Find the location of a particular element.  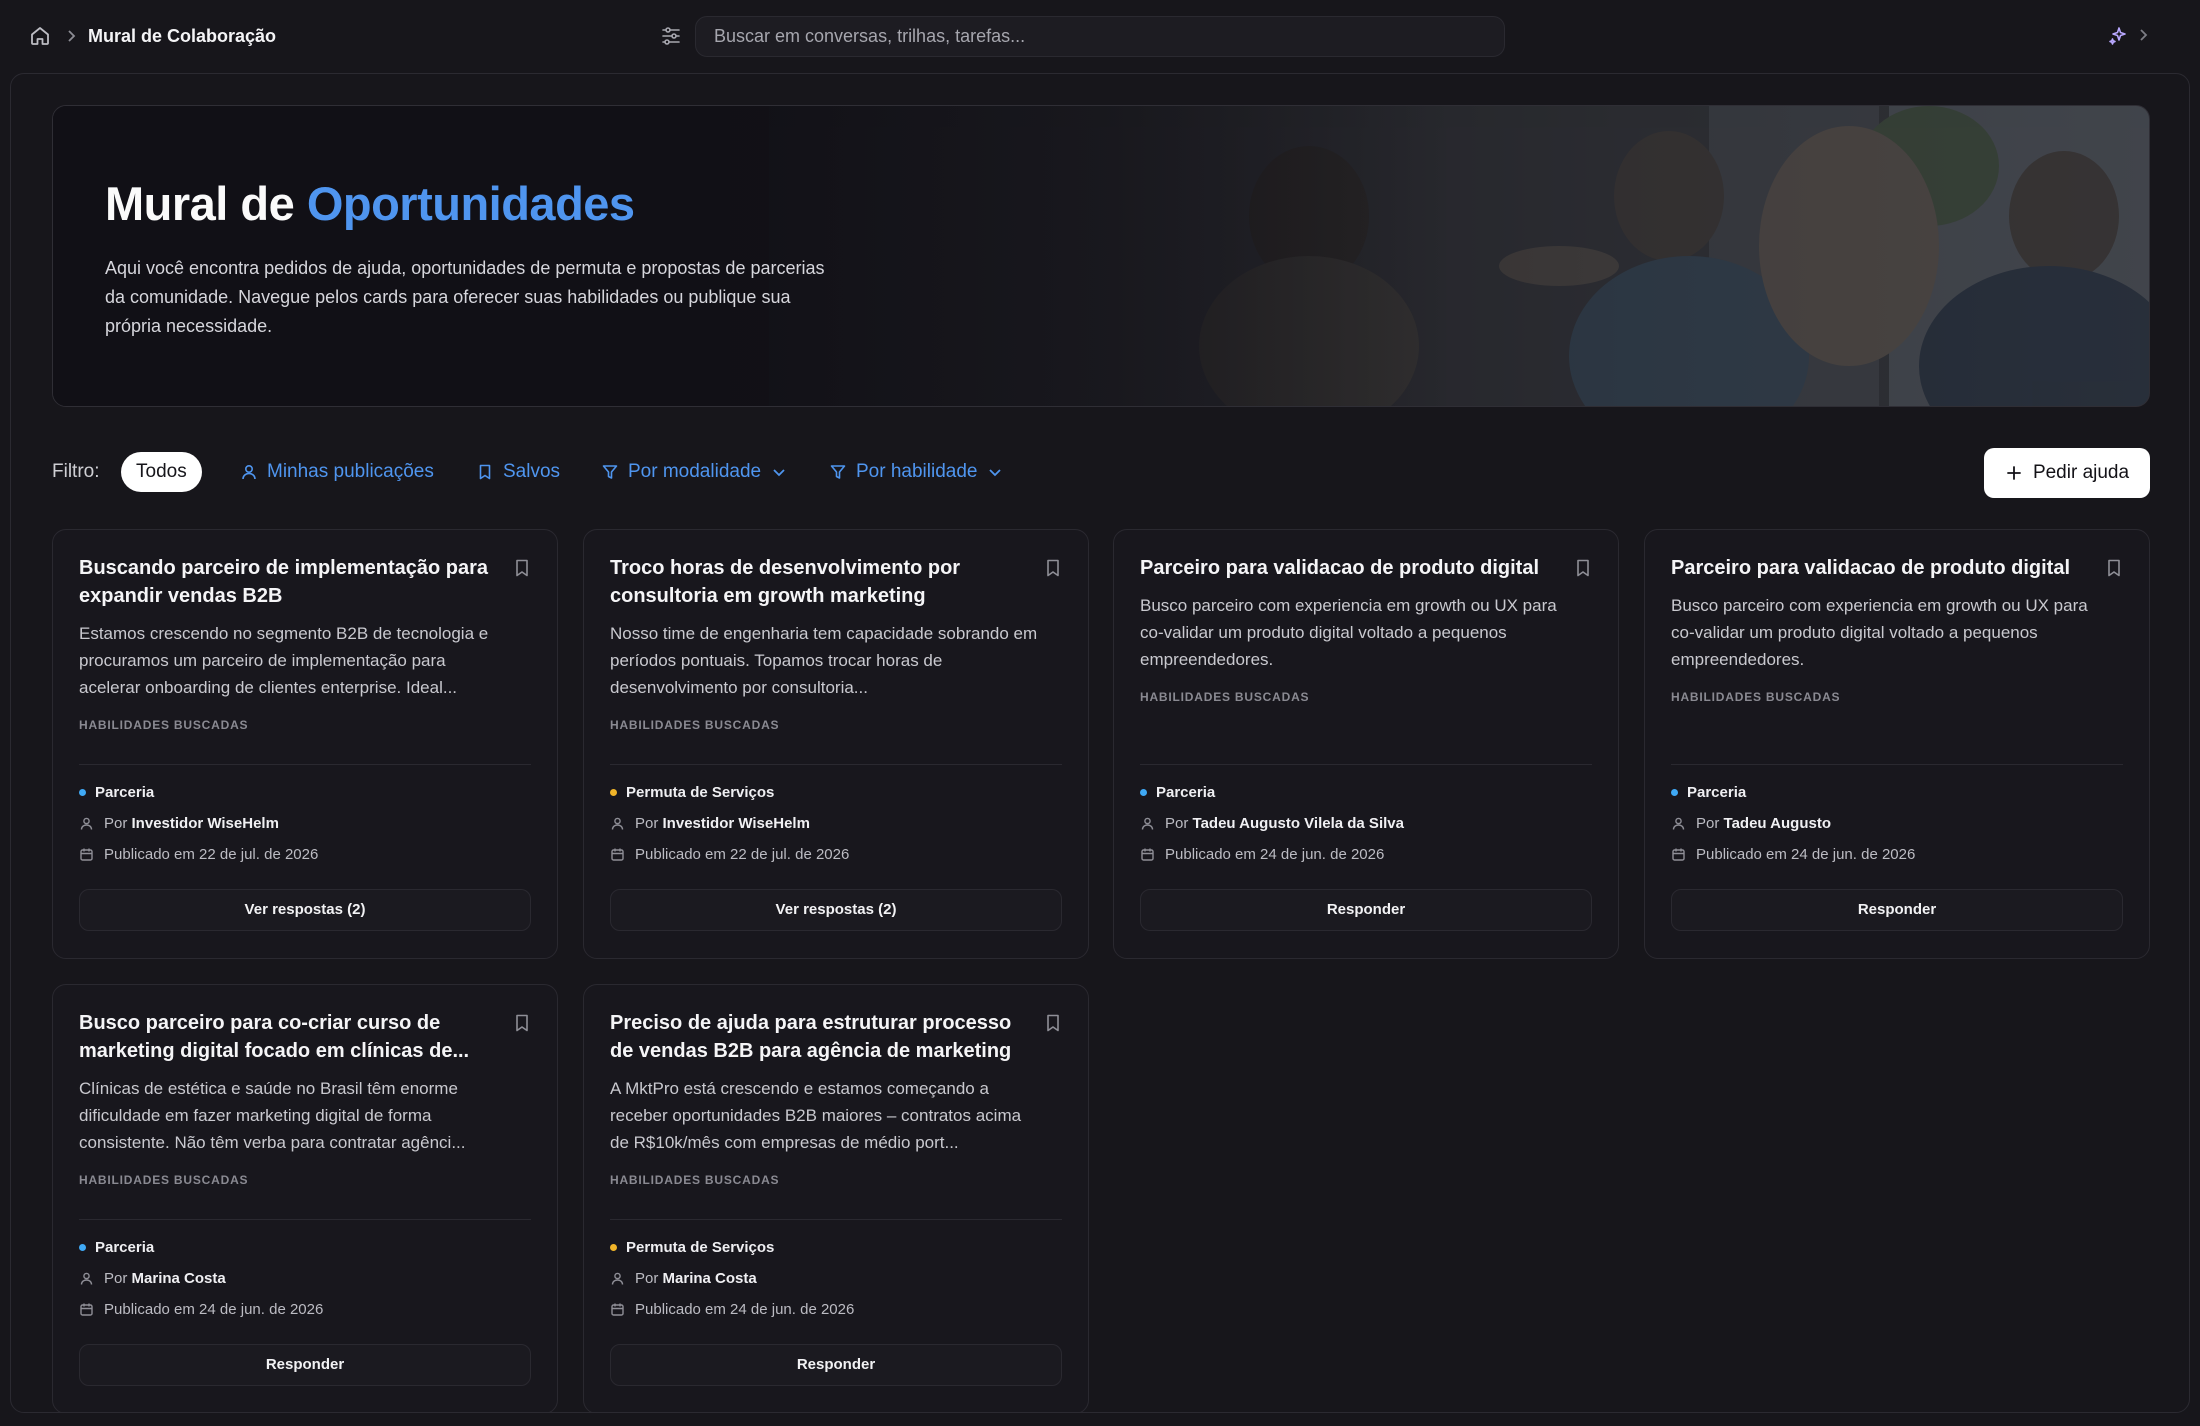

card-author: Por Tadeu Augusto is located at coordinates (1751, 823).